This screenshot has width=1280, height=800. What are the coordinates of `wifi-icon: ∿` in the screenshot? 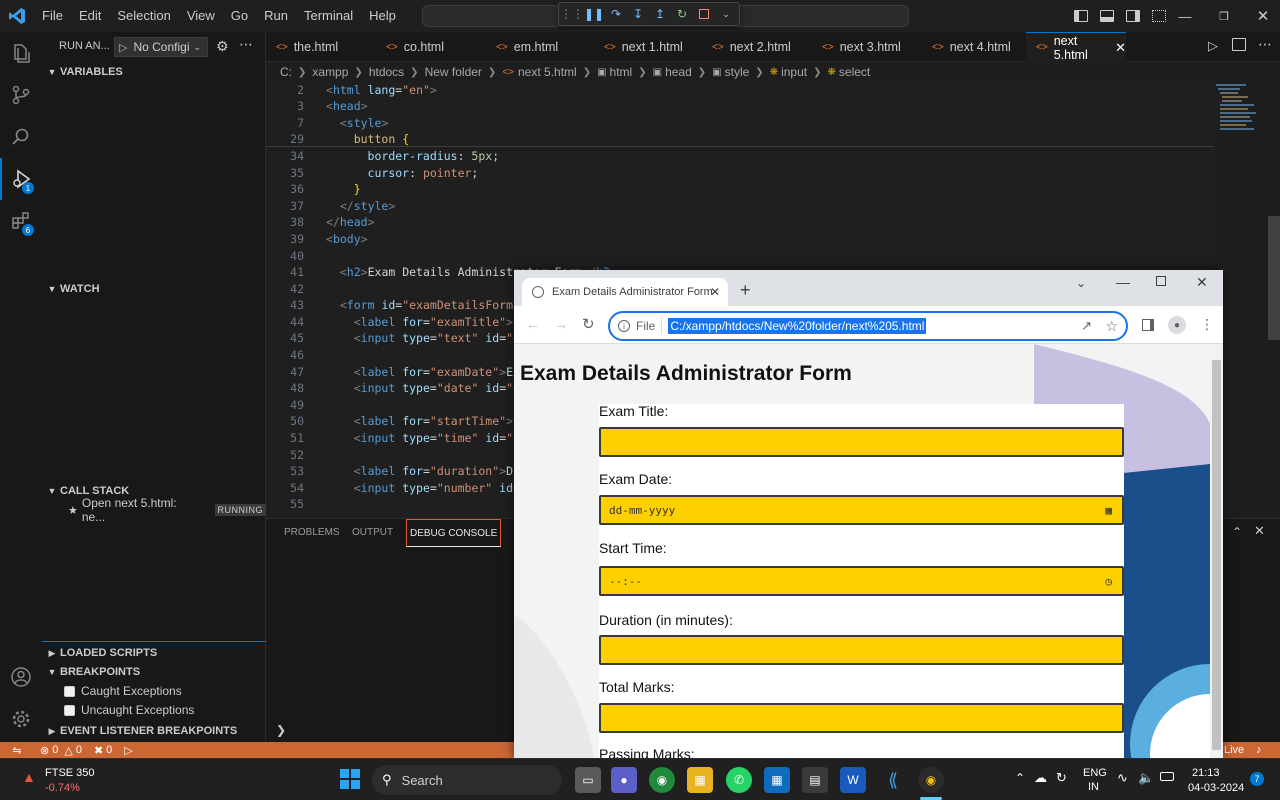 It's located at (1122, 778).